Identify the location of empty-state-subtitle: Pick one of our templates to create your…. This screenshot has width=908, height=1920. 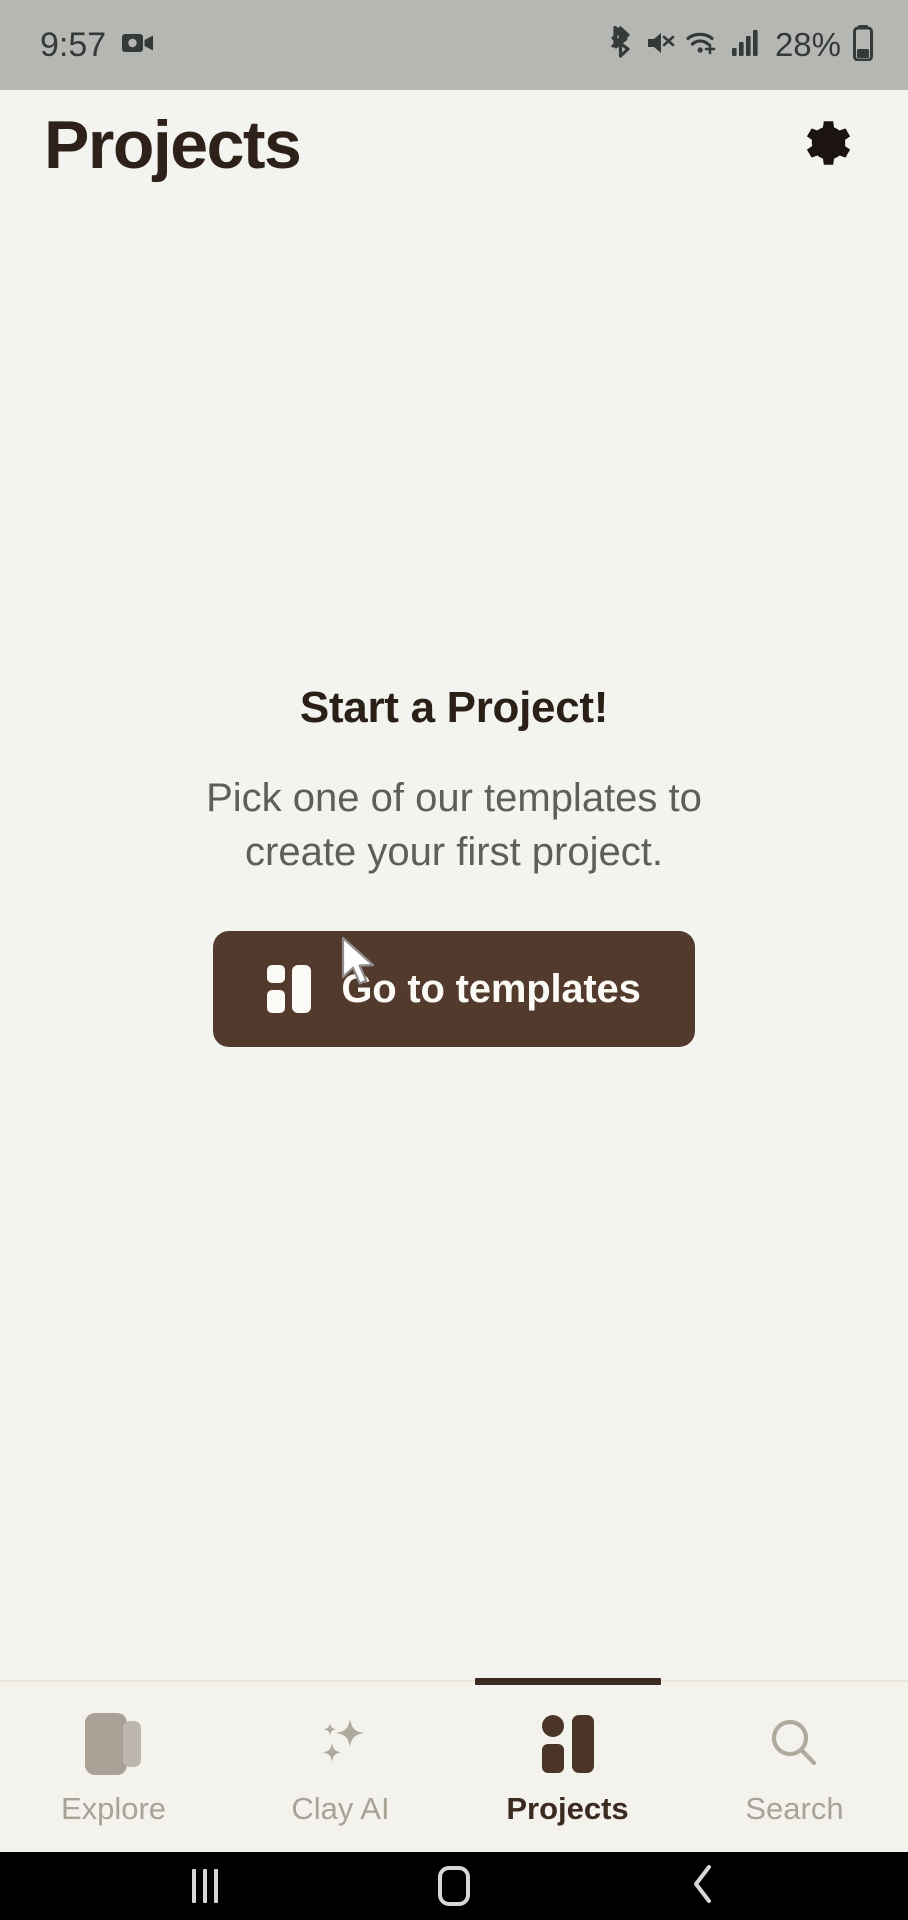
(454, 825).